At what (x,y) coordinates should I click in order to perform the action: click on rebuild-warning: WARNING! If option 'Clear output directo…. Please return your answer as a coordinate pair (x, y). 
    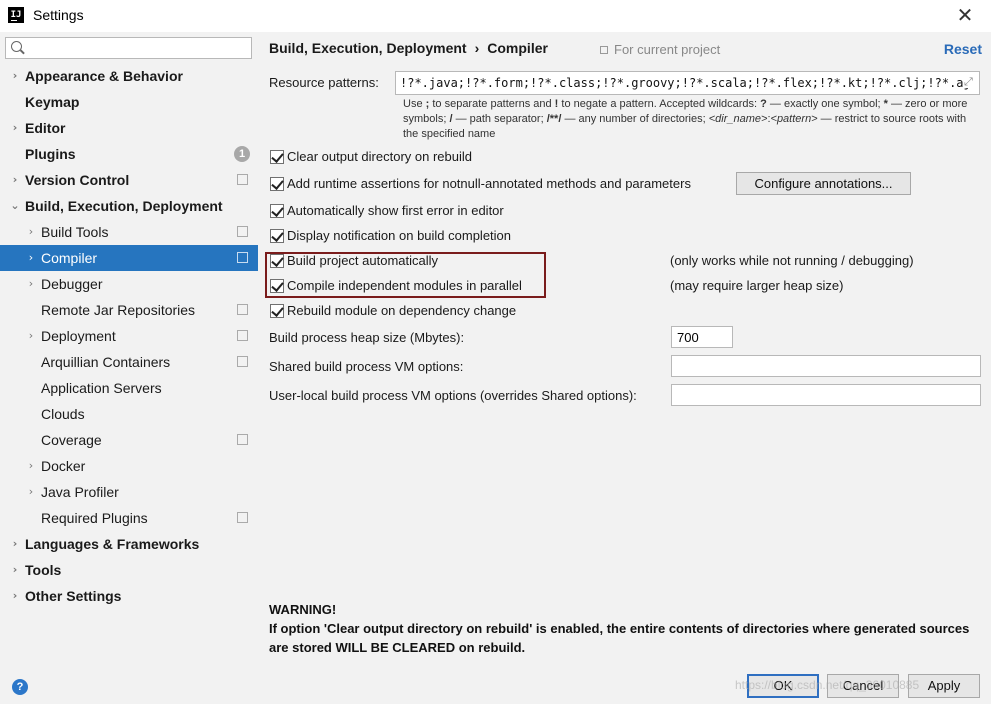
    Looking at the image, I should click on (626, 628).